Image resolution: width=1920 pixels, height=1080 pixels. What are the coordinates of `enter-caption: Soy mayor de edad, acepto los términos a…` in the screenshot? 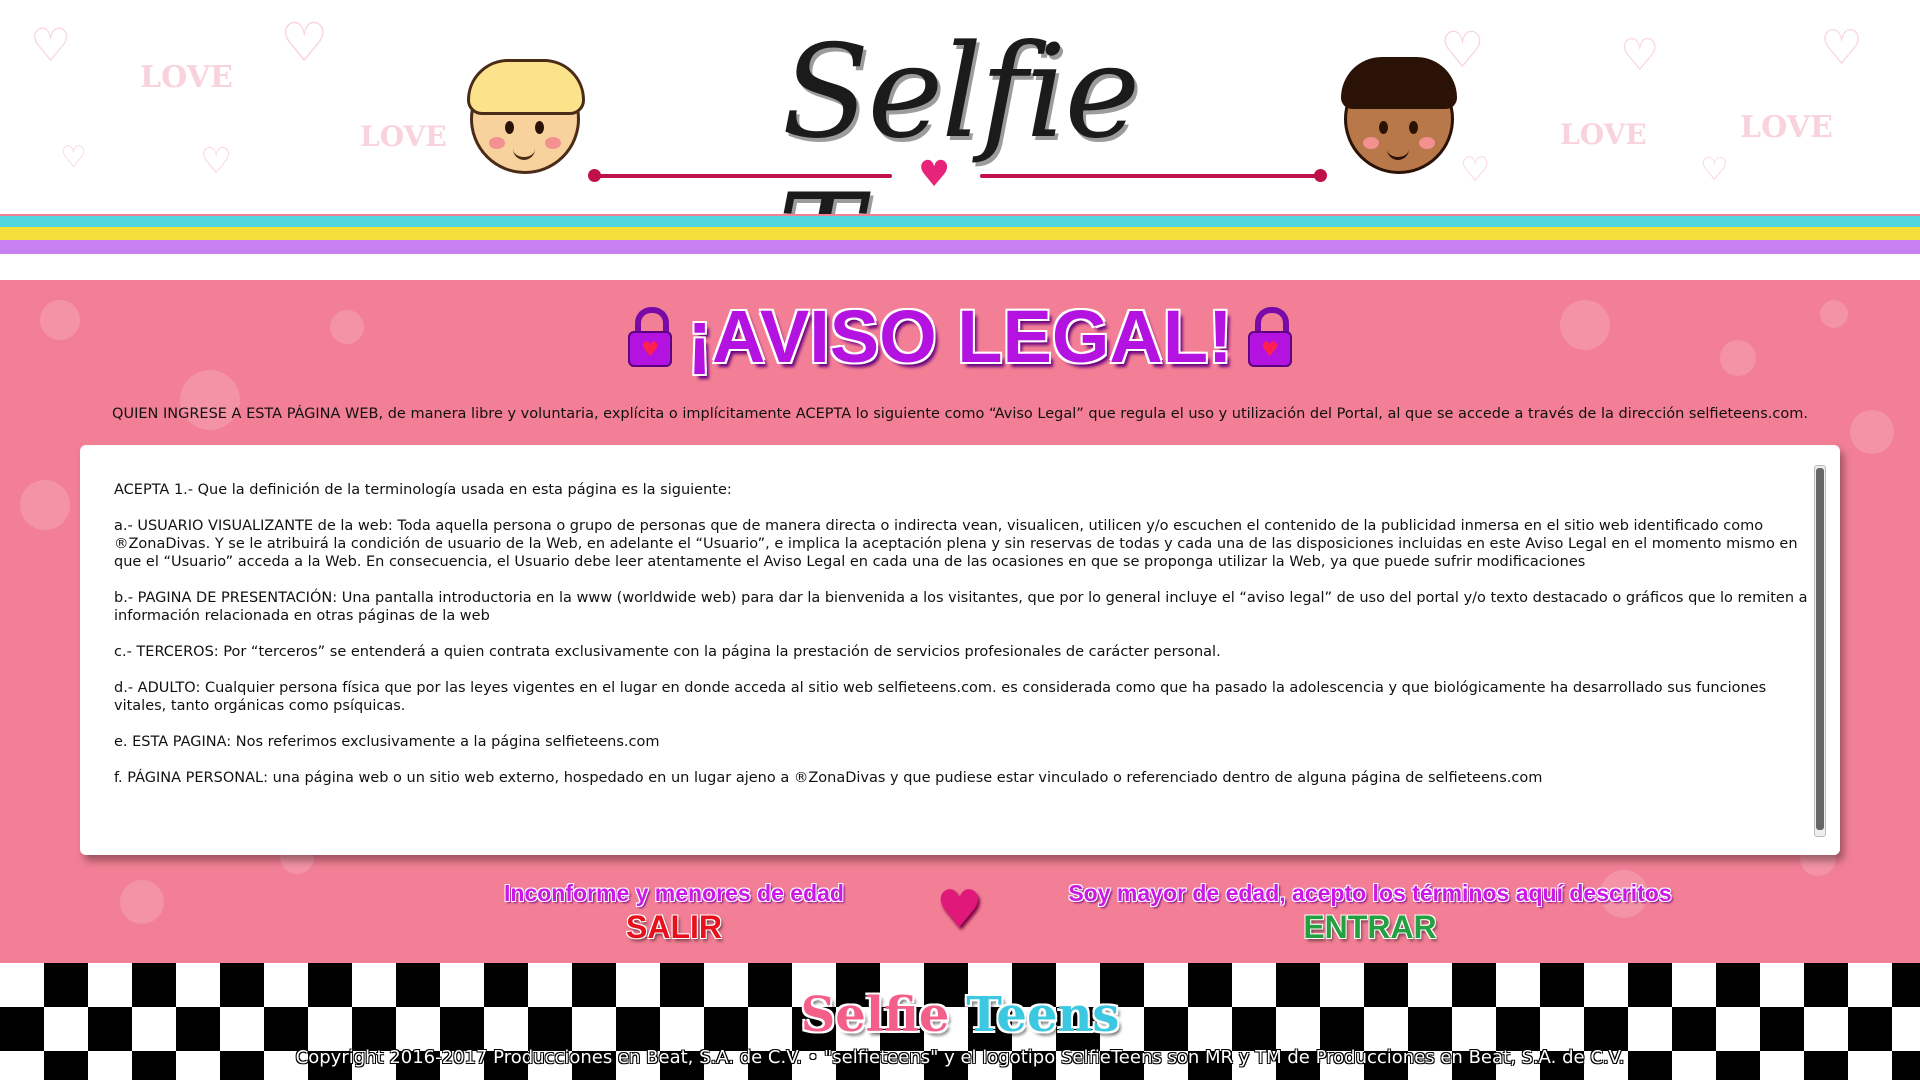 It's located at (1370, 893).